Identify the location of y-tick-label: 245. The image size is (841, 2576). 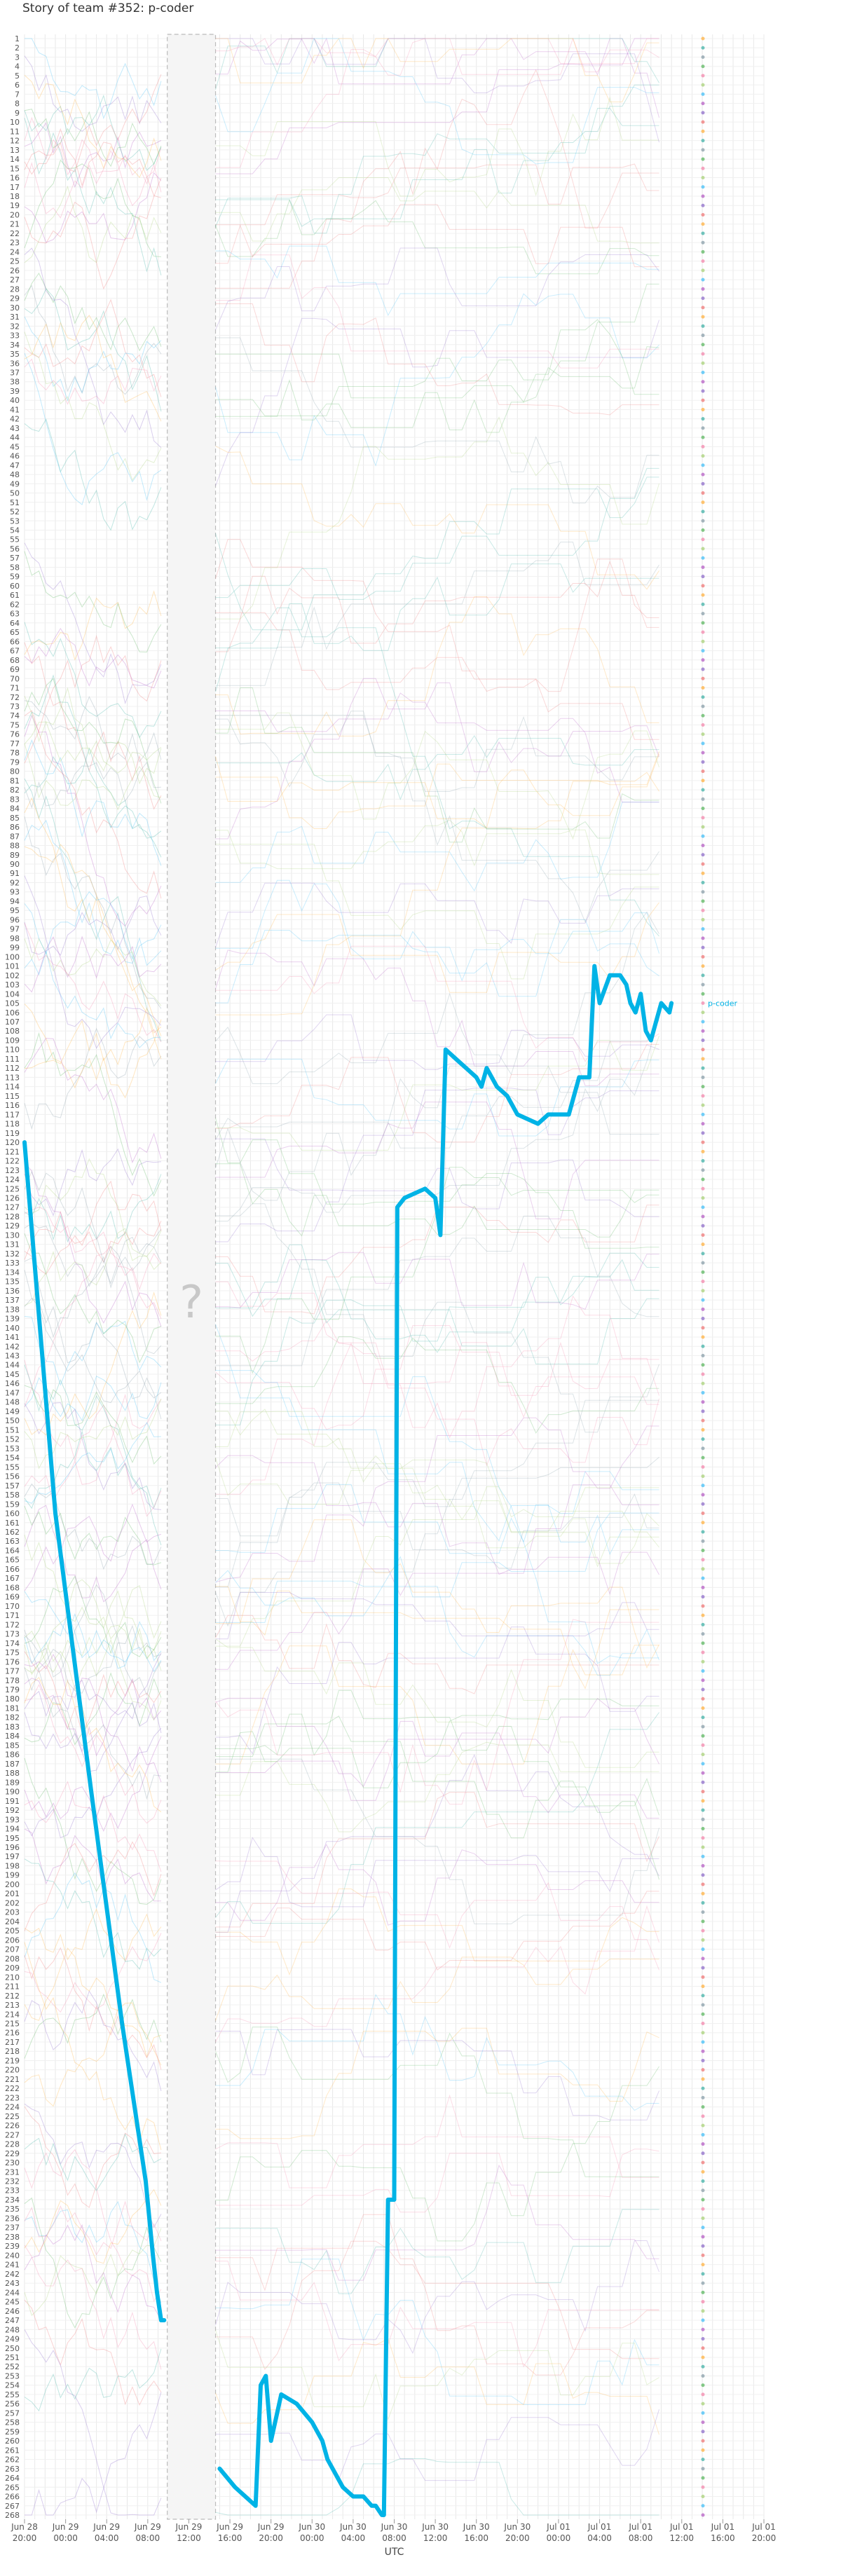
(12, 2302).